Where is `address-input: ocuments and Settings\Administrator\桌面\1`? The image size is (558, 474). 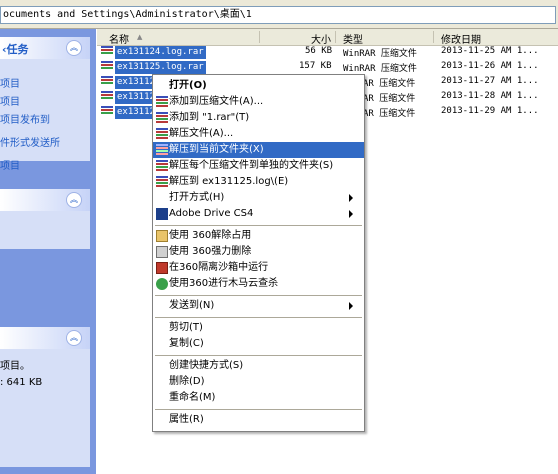 address-input: ocuments and Settings\Administrator\桌面\1 is located at coordinates (278, 15).